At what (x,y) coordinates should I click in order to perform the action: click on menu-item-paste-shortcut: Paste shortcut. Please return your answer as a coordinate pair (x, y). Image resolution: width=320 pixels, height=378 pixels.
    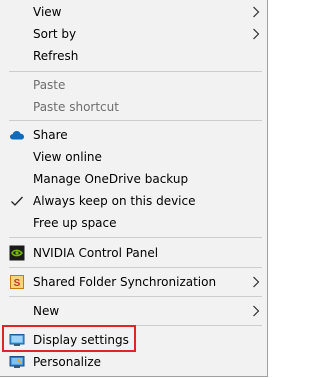
    Looking at the image, I should click on (134, 107).